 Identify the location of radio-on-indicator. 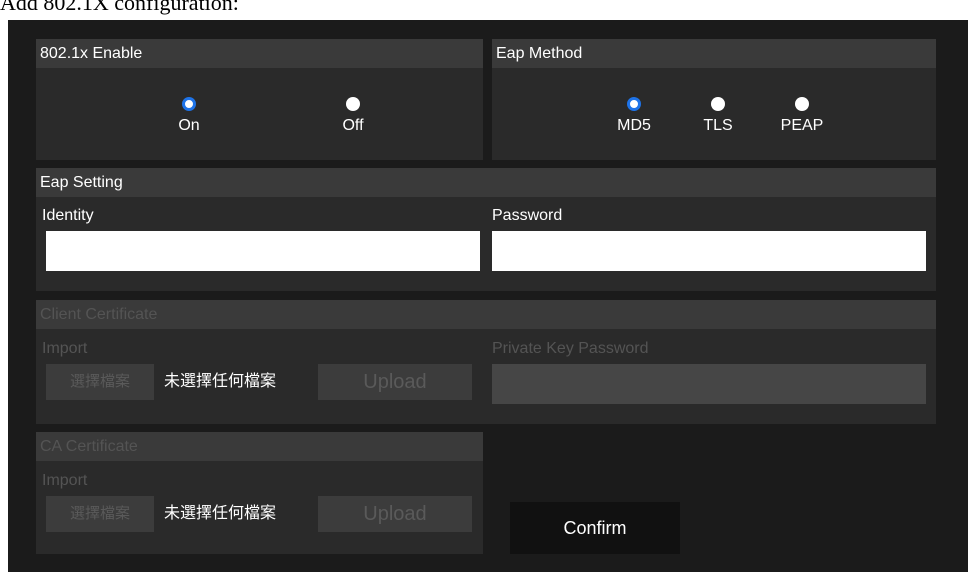
(189, 104).